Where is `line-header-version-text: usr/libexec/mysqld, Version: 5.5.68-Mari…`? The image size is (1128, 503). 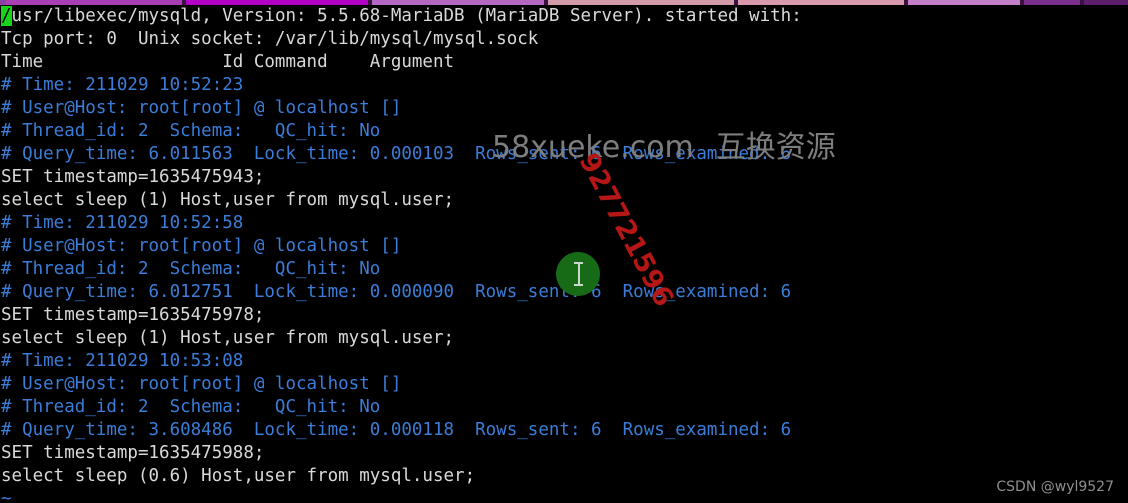 line-header-version-text: usr/libexec/mysqld, Version: 5.5.68-Mari… is located at coordinates (406, 16).